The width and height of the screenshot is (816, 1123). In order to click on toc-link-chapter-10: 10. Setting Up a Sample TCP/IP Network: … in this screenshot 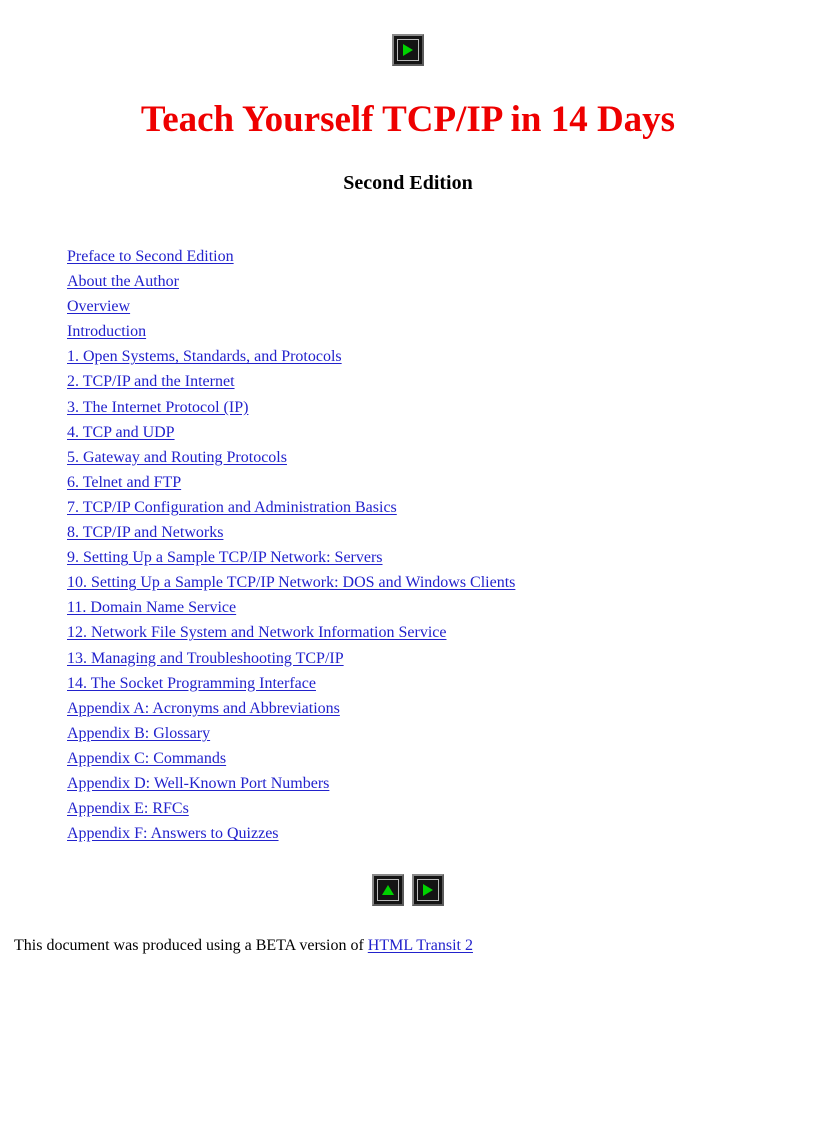, I will do `click(291, 582)`.